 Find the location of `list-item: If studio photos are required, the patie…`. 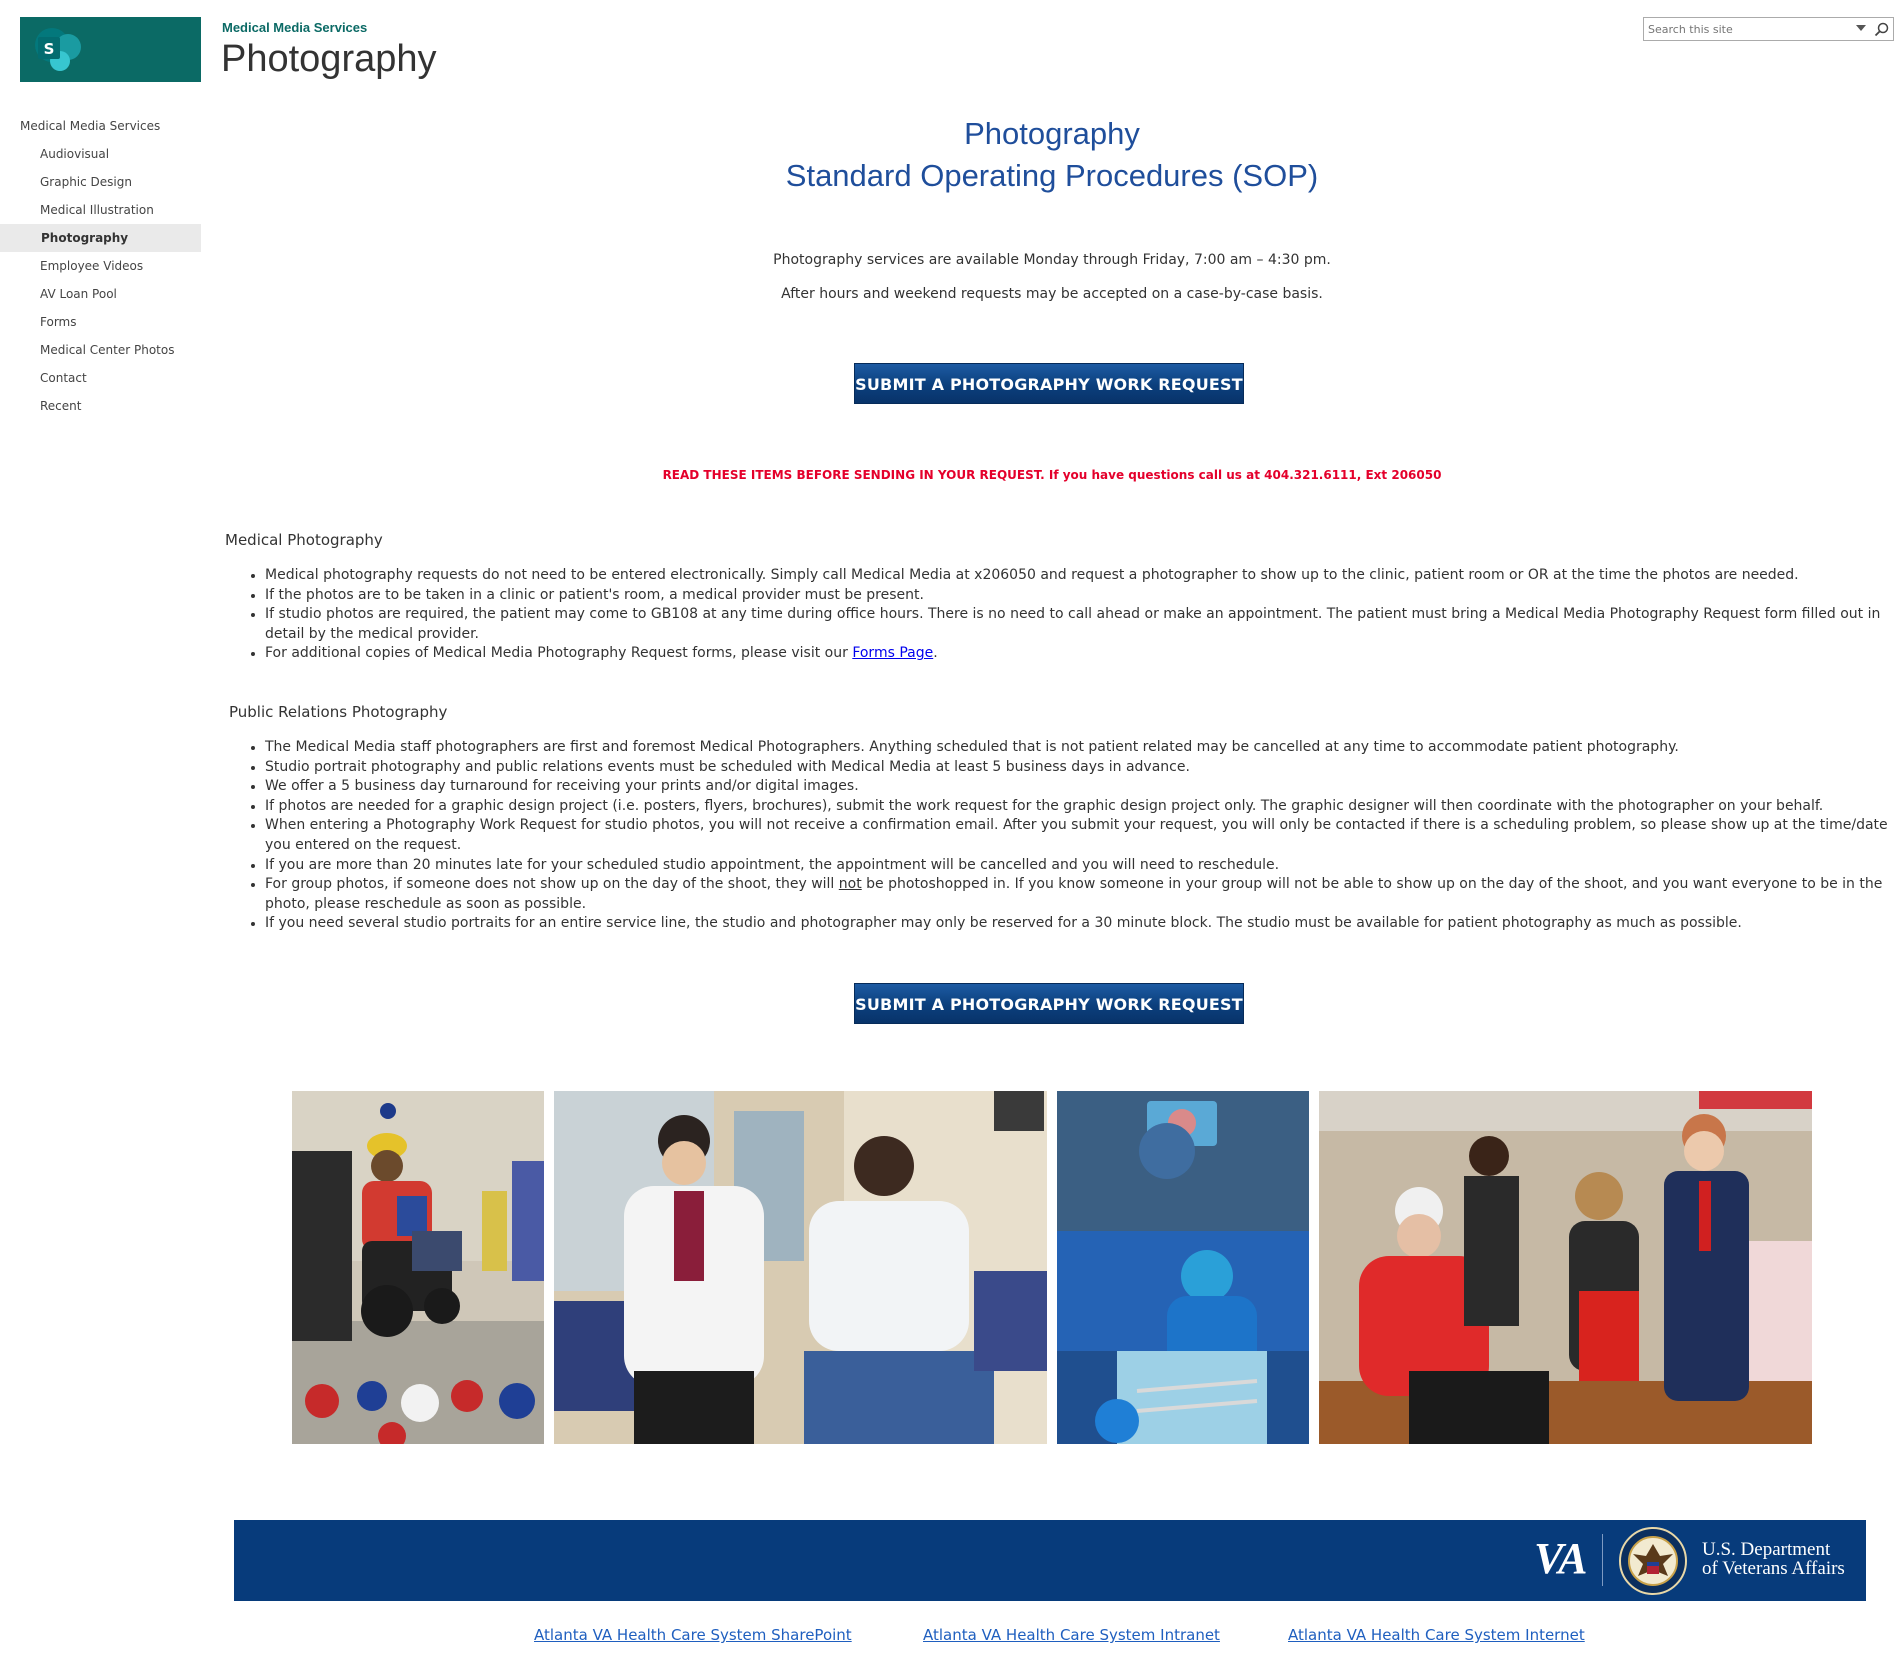

list-item: If studio photos are required, the patie… is located at coordinates (1077, 624).